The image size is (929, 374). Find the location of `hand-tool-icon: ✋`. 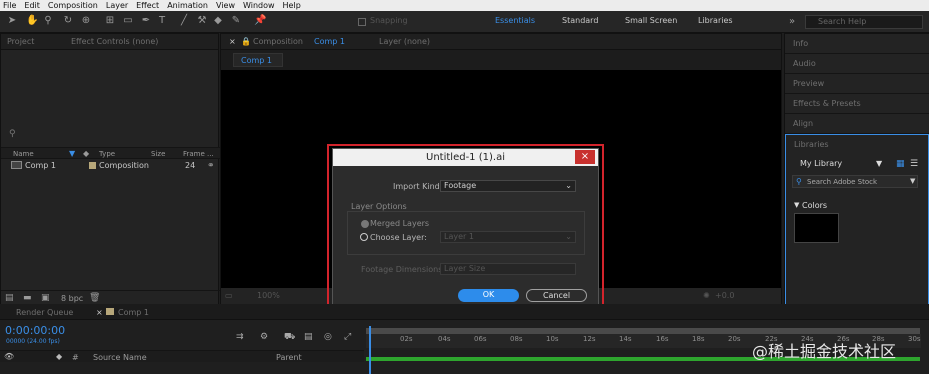

hand-tool-icon: ✋ is located at coordinates (32, 21).